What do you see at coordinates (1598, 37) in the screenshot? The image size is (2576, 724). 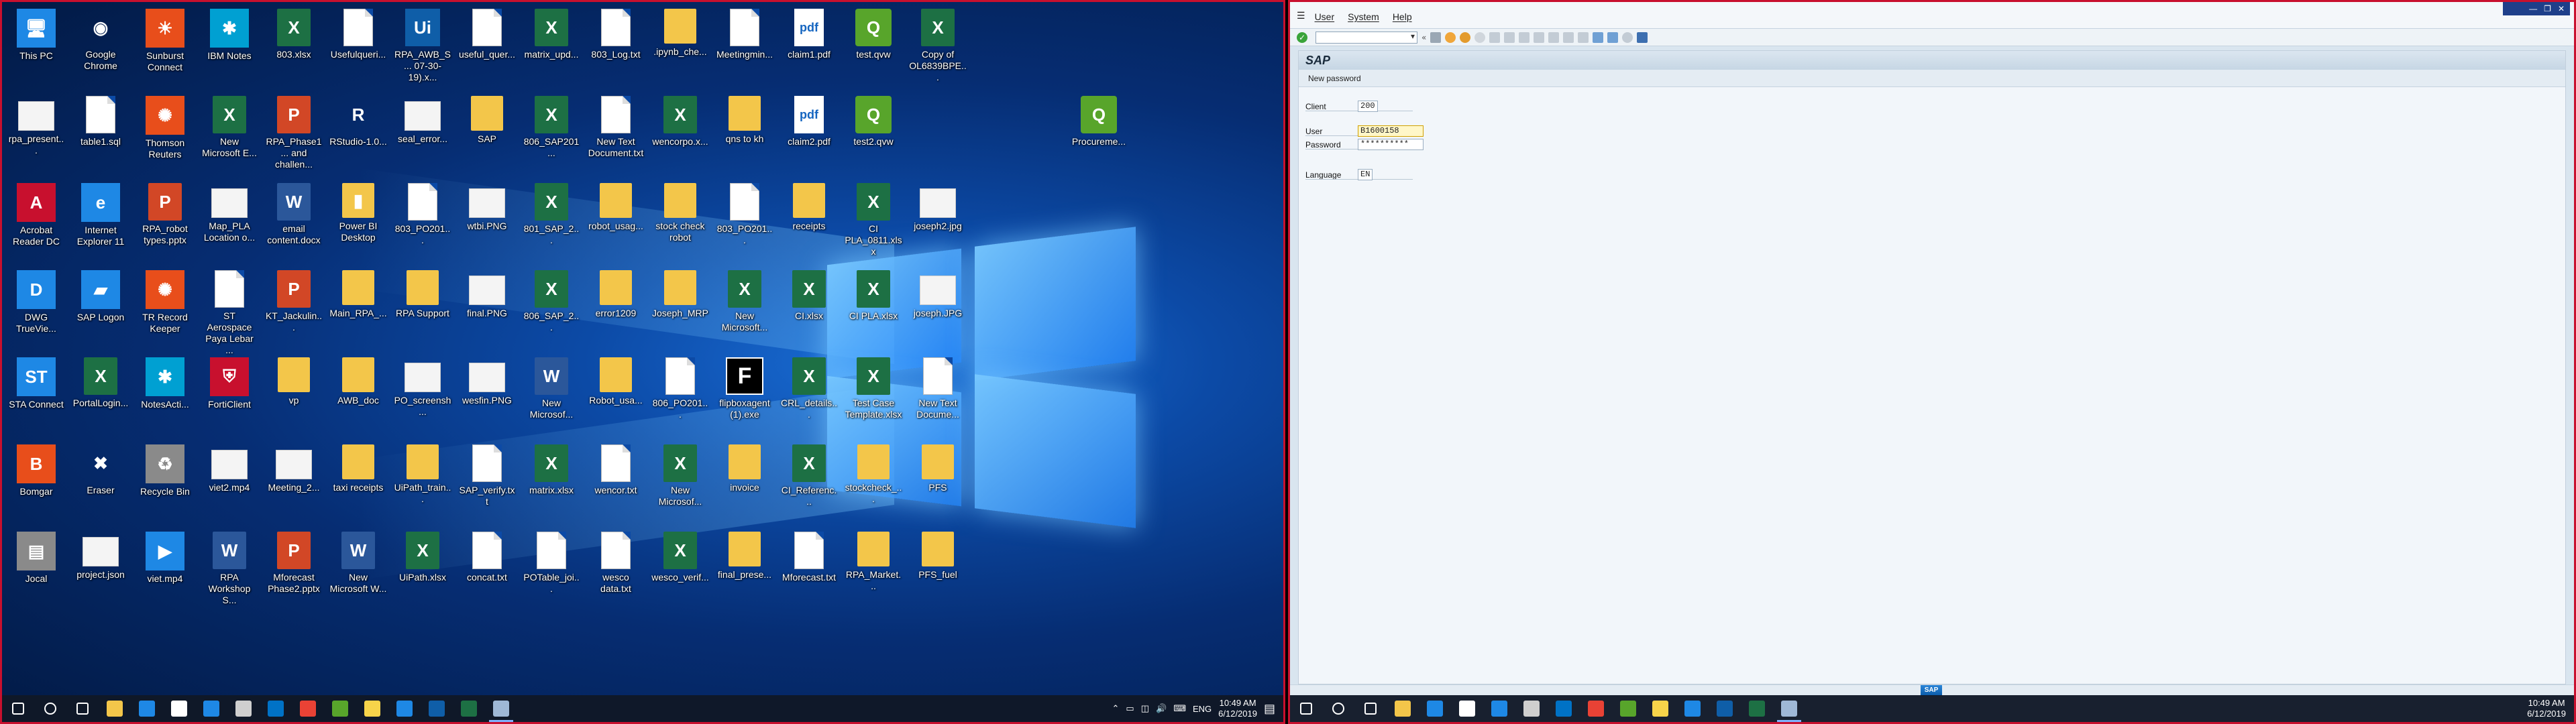 I see `new-session-icon` at bounding box center [1598, 37].